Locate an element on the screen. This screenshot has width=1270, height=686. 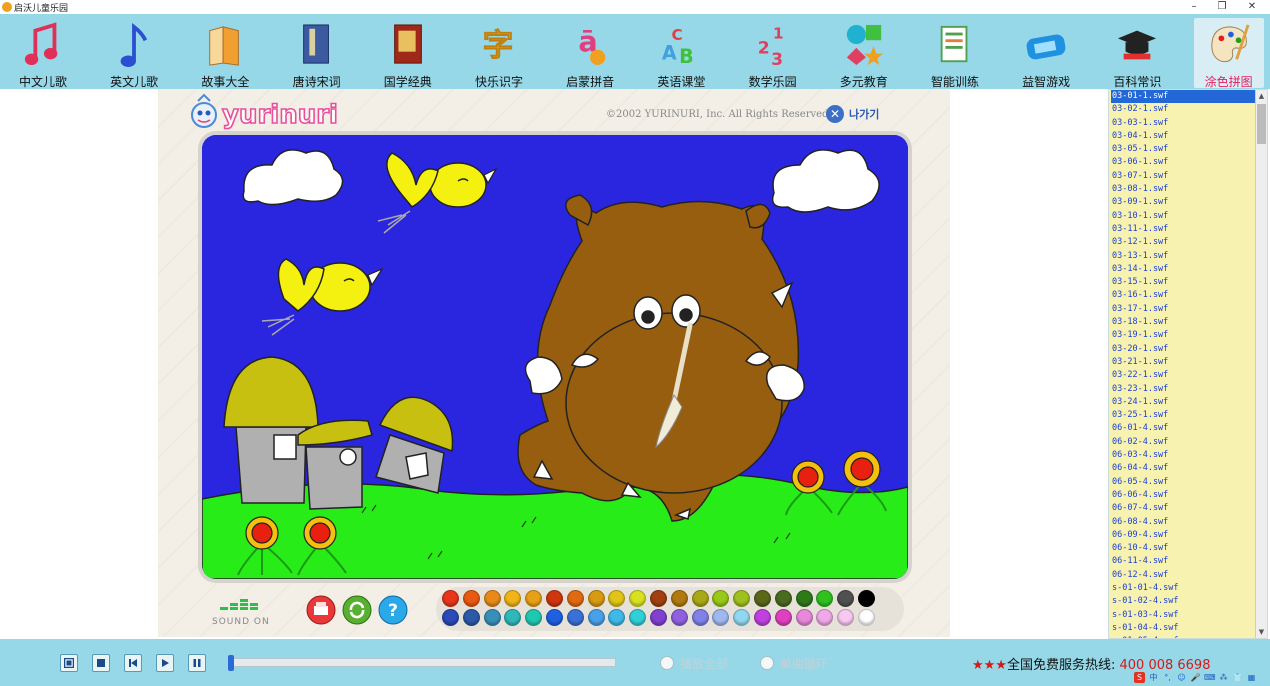
play-button is located at coordinates (165, 663).